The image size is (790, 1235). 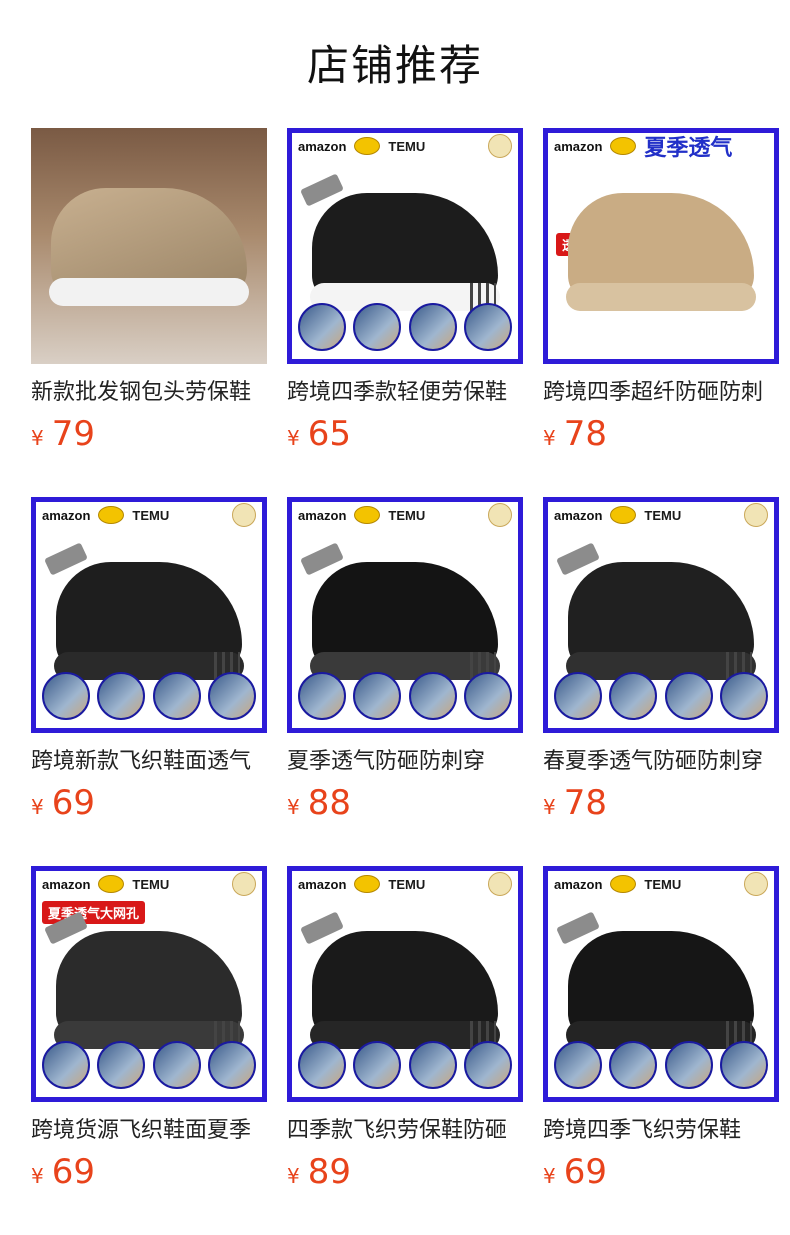 What do you see at coordinates (149, 246) in the screenshot?
I see `product-image` at bounding box center [149, 246].